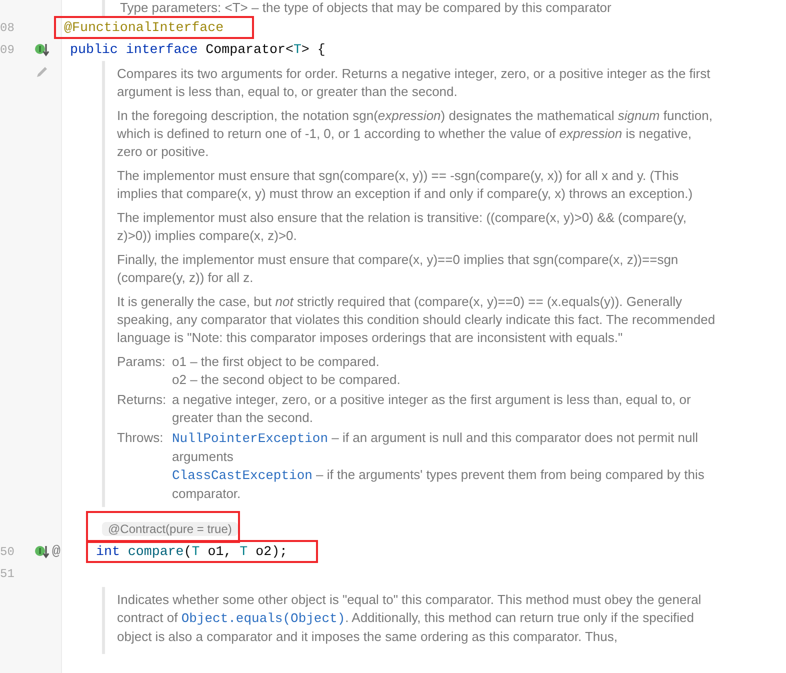 This screenshot has width=786, height=673. I want to click on doc-text: NullPointerException – if an argument is null and this comparator does not permit null arguments, so click(436, 447).